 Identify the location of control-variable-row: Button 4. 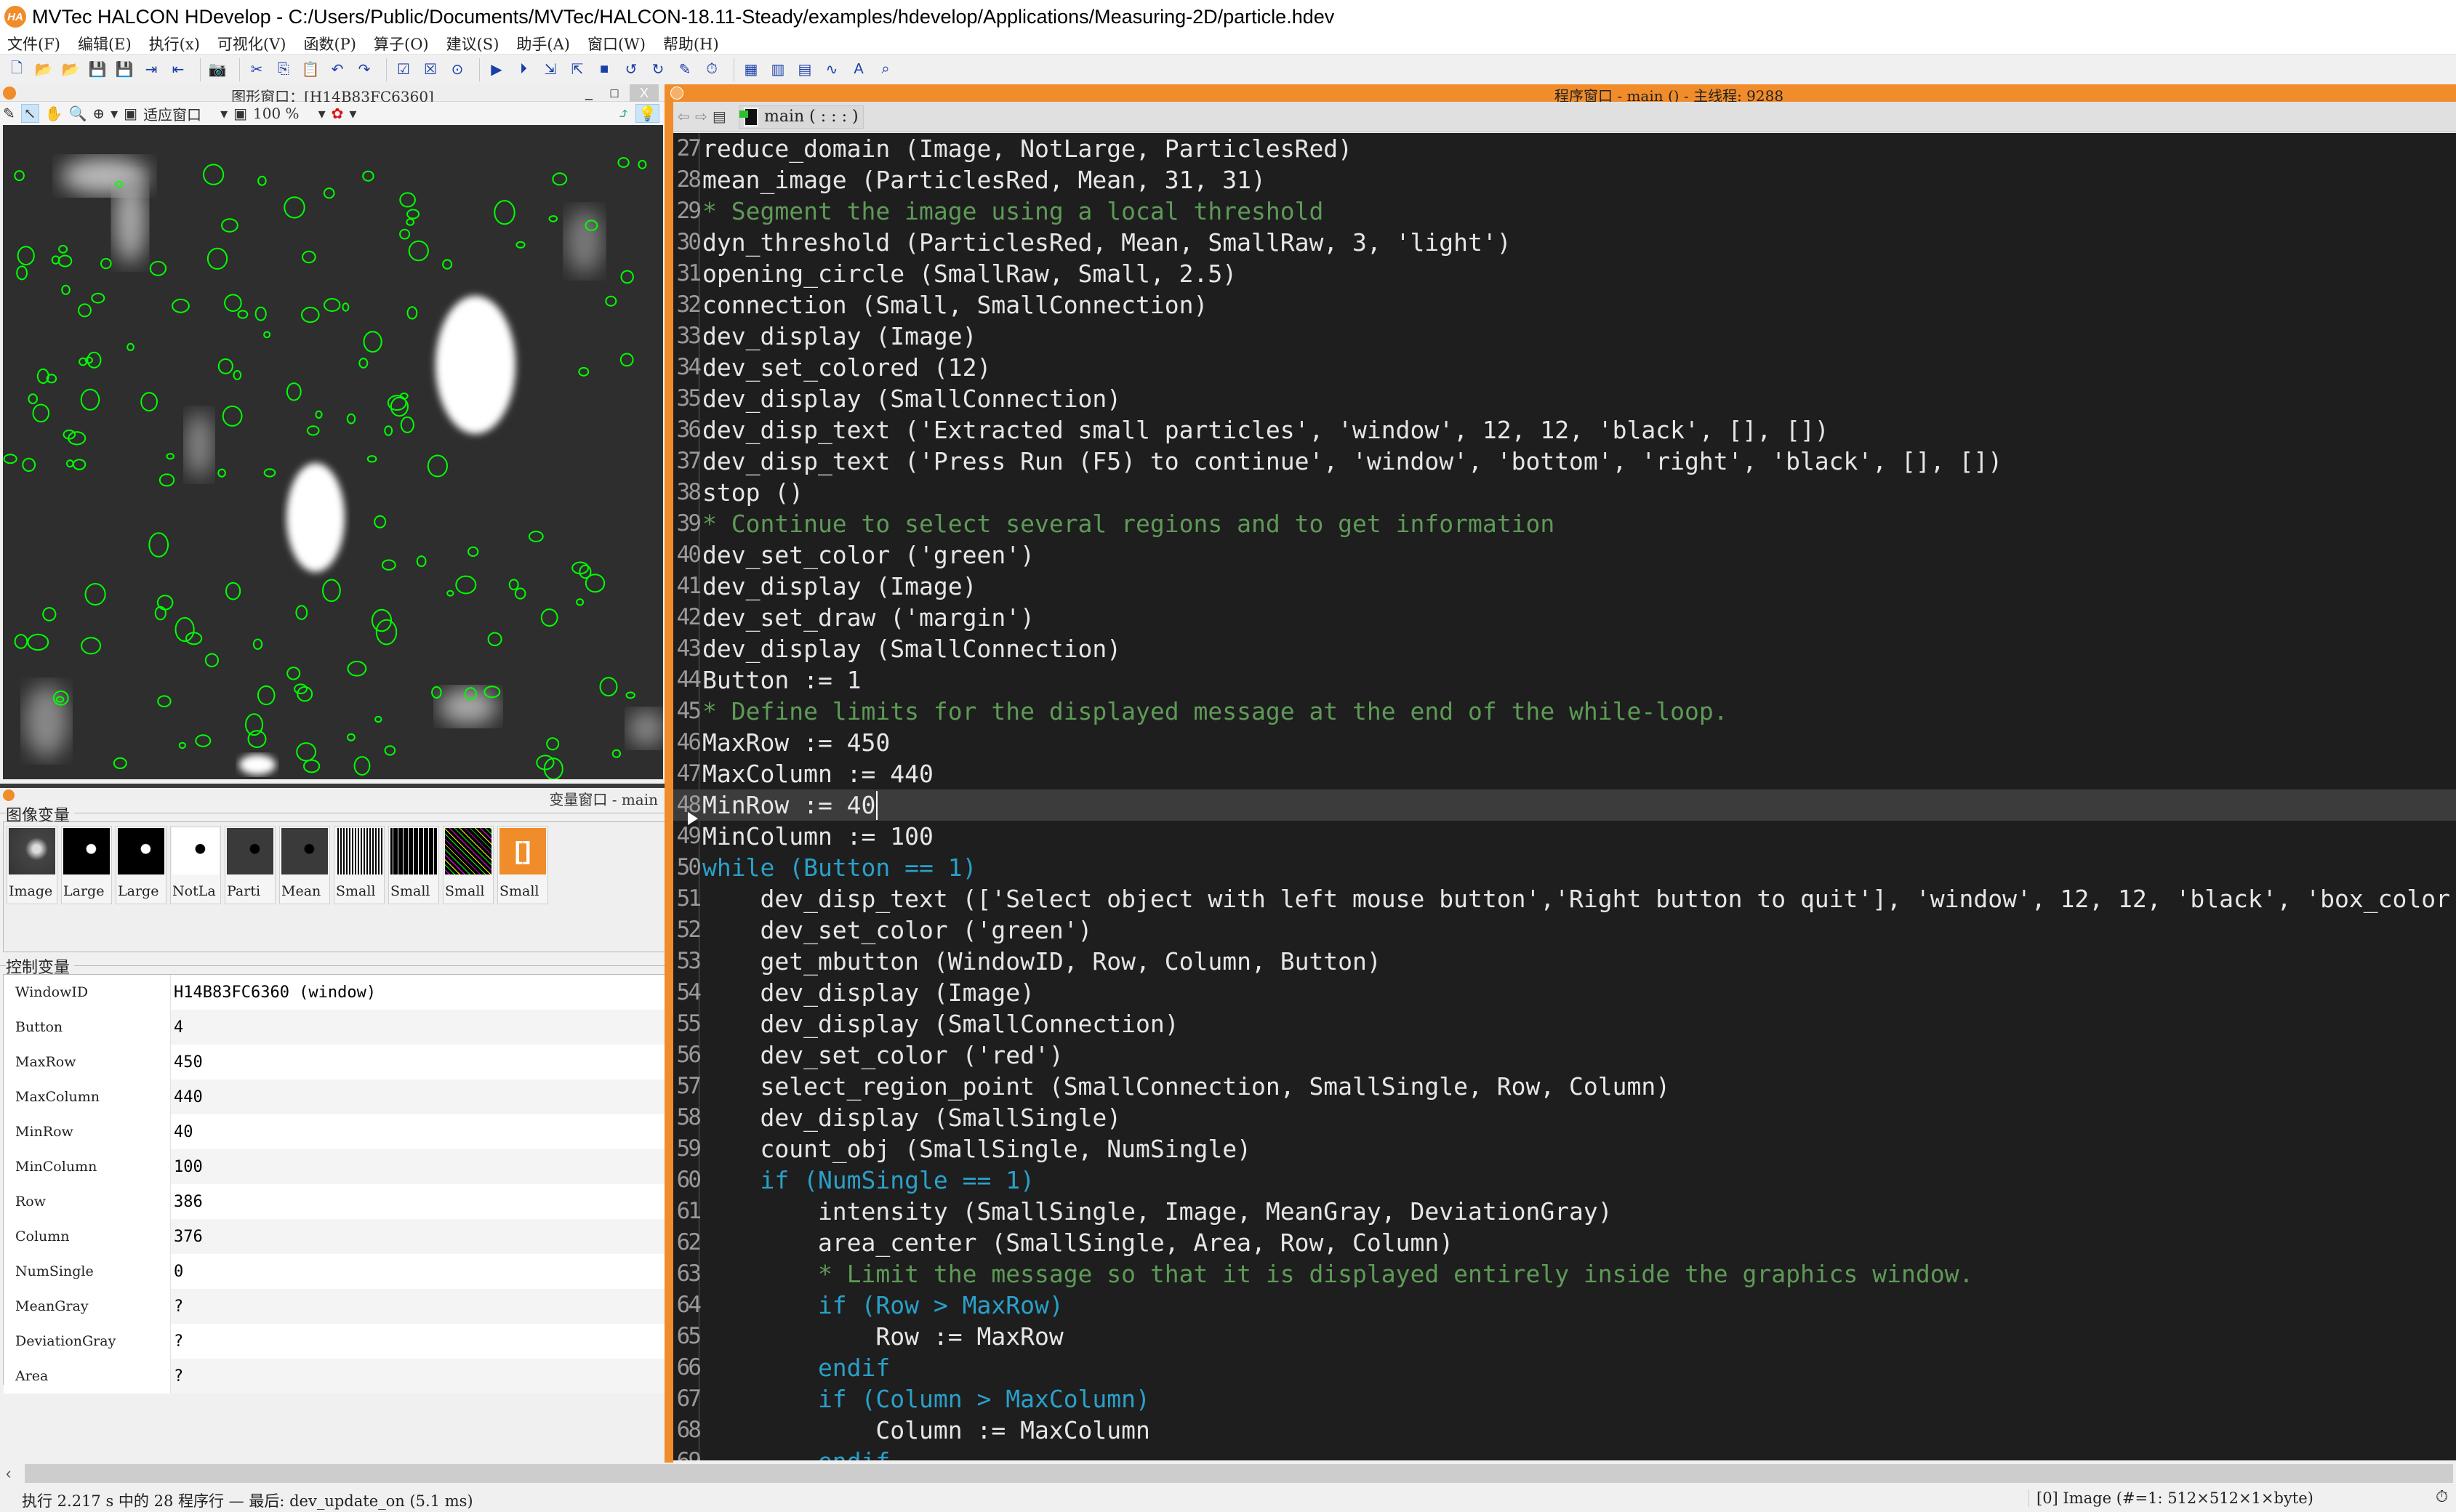
(334, 1027).